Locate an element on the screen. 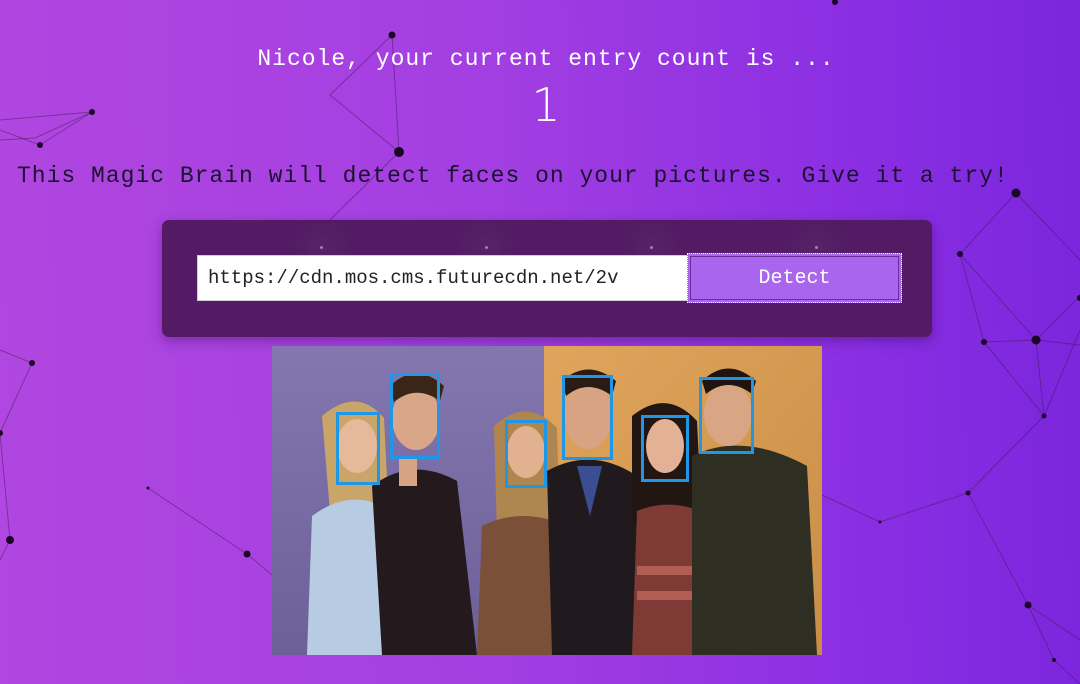 This screenshot has width=1080, height=684. detect-button: Detect is located at coordinates (794, 278).